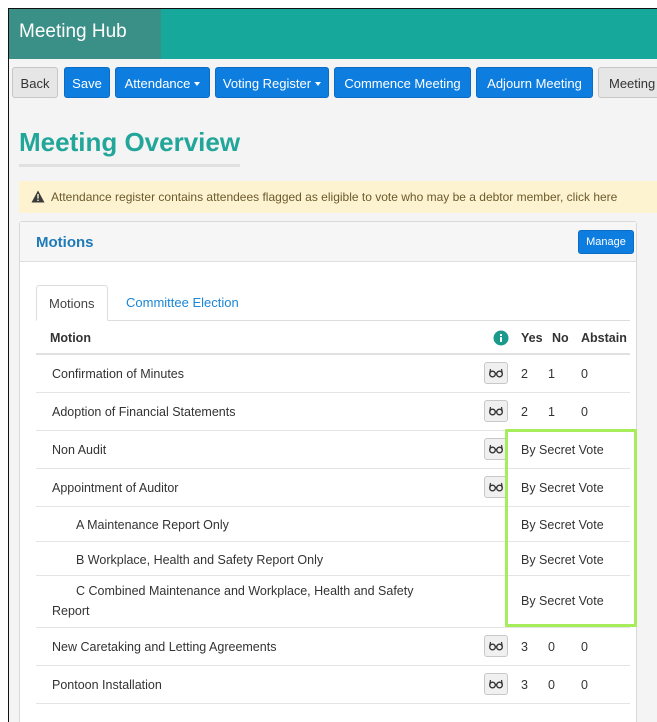 The image size is (657, 722). What do you see at coordinates (333, 338) in the screenshot?
I see `table-header: Motion Yes No Abstain` at bounding box center [333, 338].